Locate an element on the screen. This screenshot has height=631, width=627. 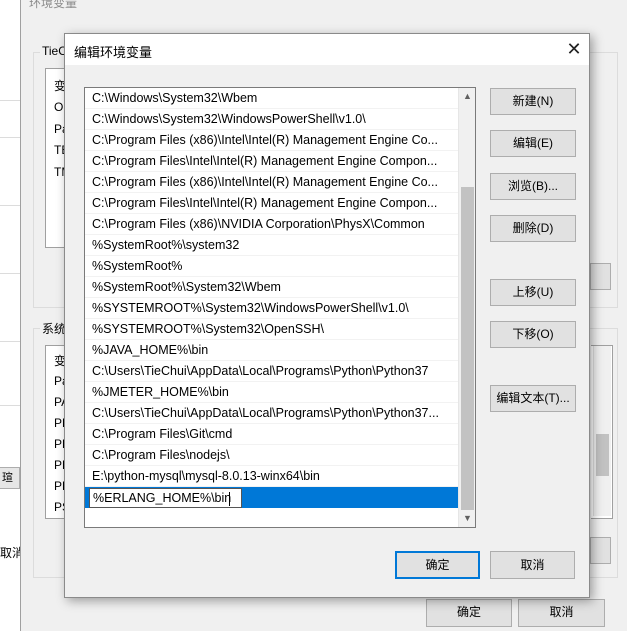
bg-cancel-button: 取消 is located at coordinates (561, 613).